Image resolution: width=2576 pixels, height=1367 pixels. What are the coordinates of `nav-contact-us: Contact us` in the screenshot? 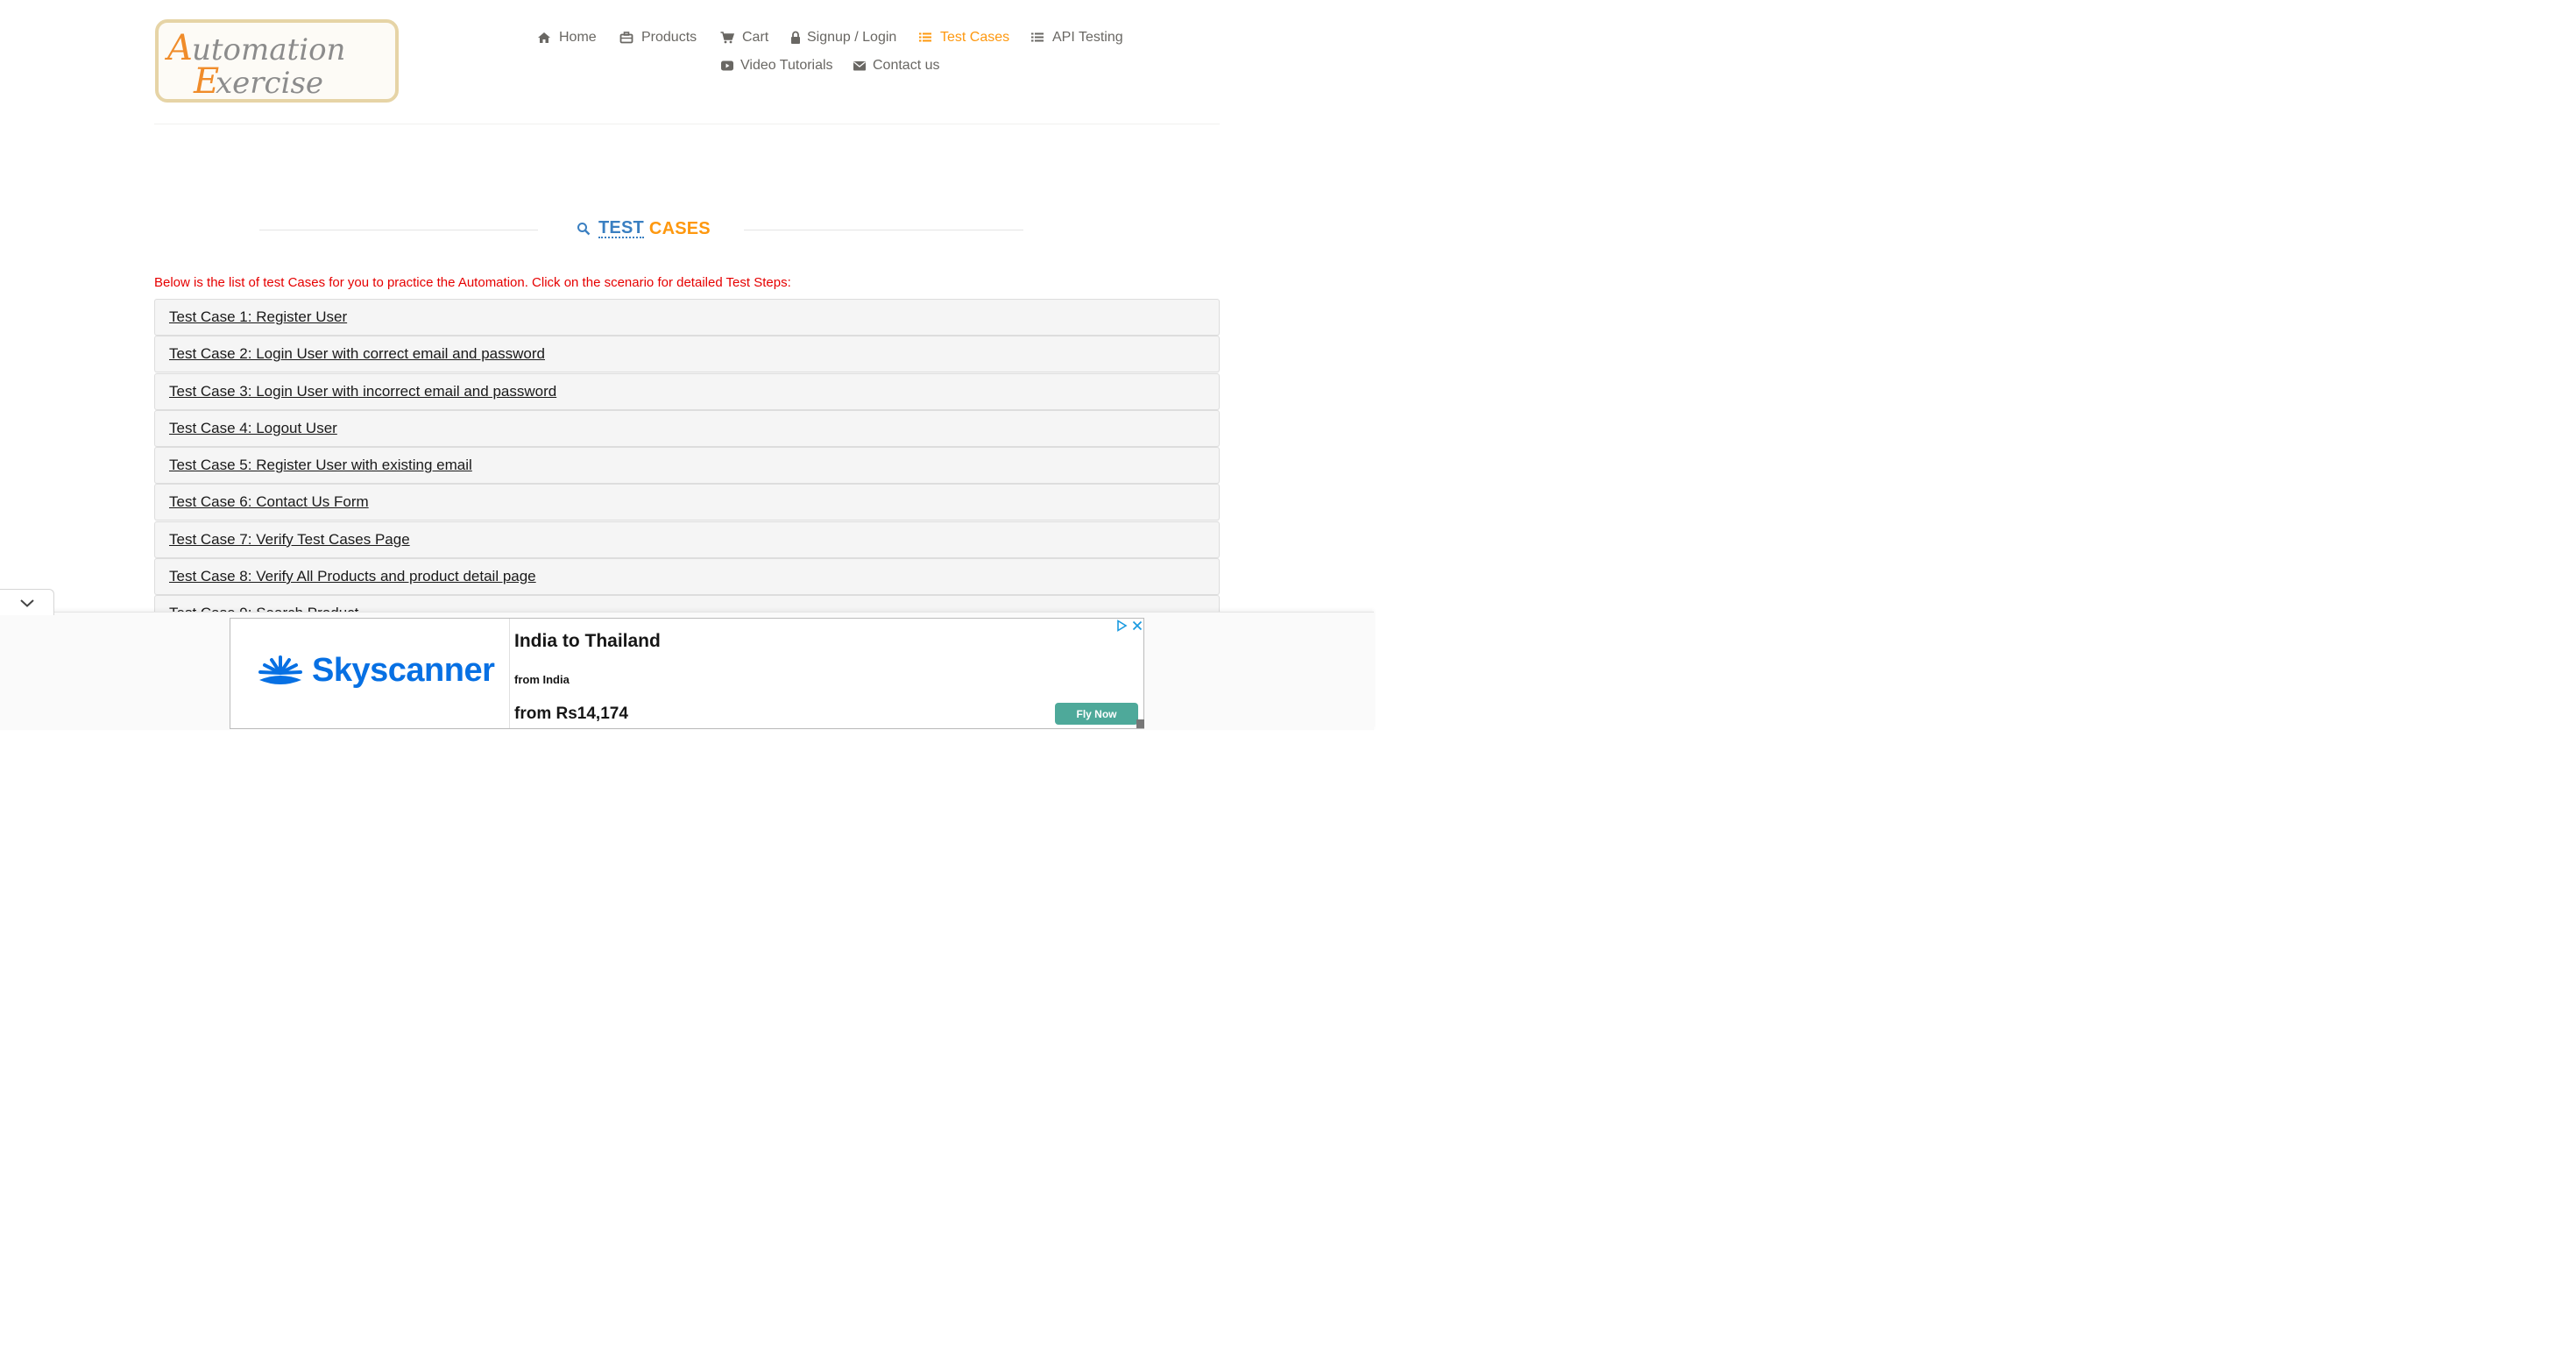 It's located at (896, 65).